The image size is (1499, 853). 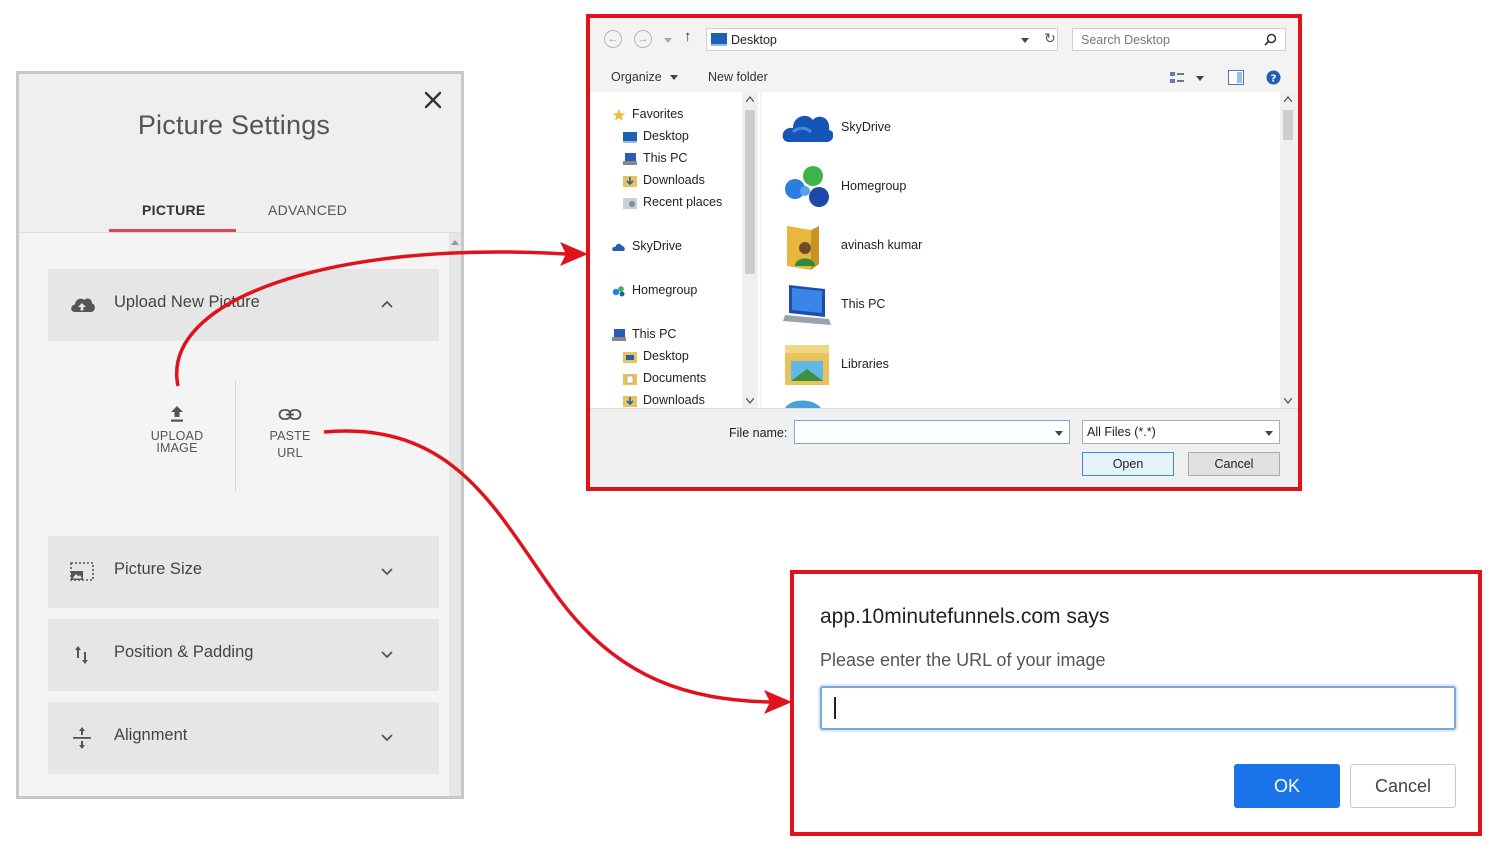 I want to click on section-upload-new-picture: Upload New Picture, so click(x=243, y=305).